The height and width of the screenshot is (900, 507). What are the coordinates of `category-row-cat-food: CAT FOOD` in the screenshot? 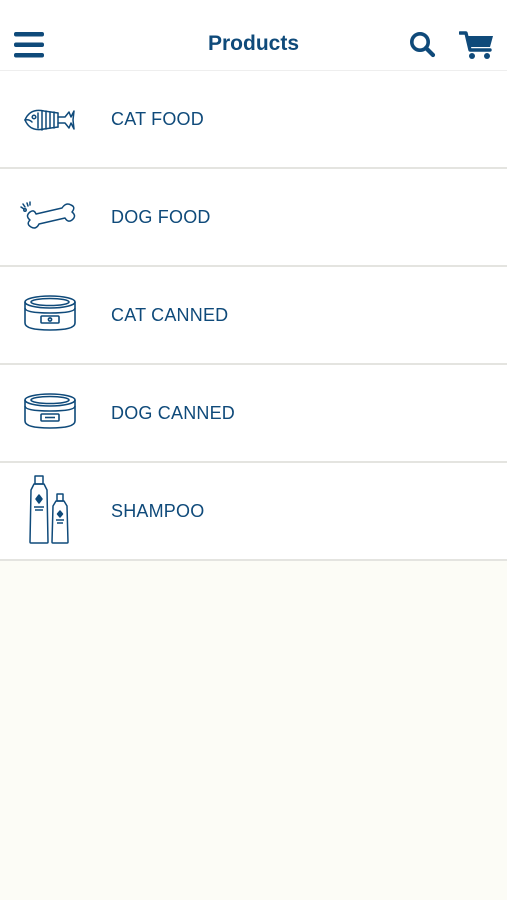 It's located at (253, 120).